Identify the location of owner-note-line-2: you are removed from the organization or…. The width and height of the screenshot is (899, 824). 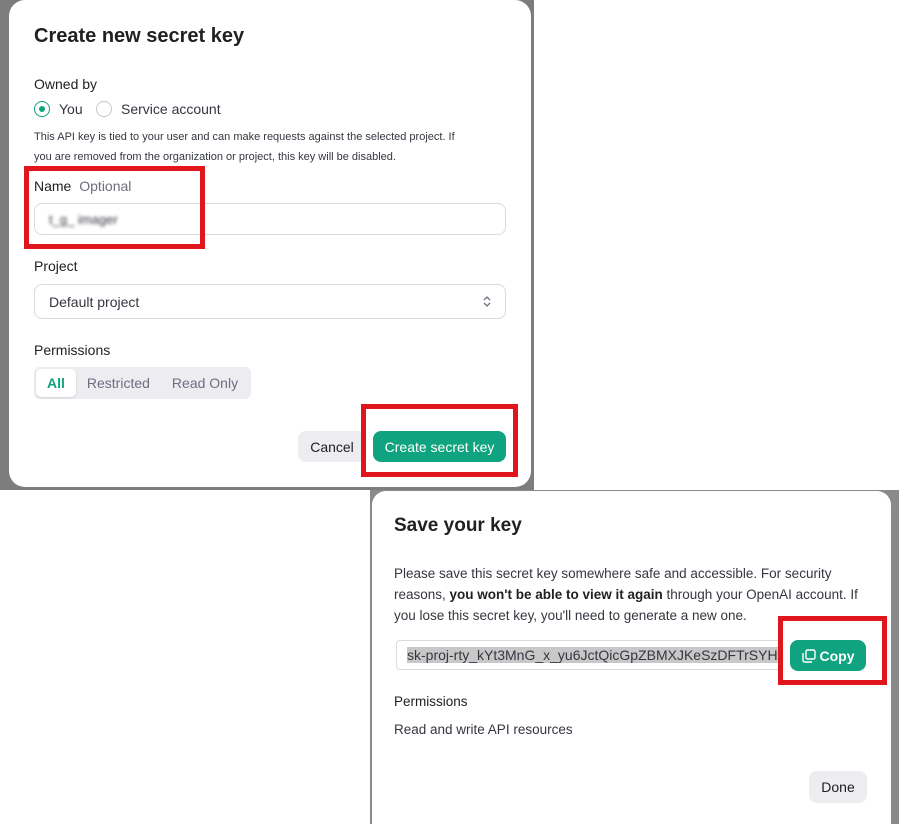
(215, 157).